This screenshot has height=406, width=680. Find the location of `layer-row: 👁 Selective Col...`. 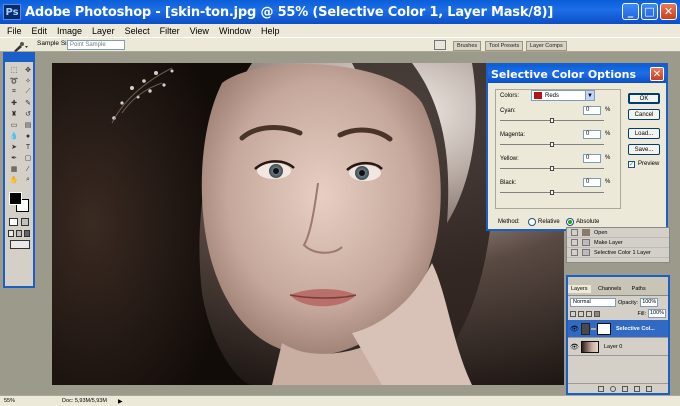

layer-row: 👁 Selective Col... is located at coordinates (618, 329).